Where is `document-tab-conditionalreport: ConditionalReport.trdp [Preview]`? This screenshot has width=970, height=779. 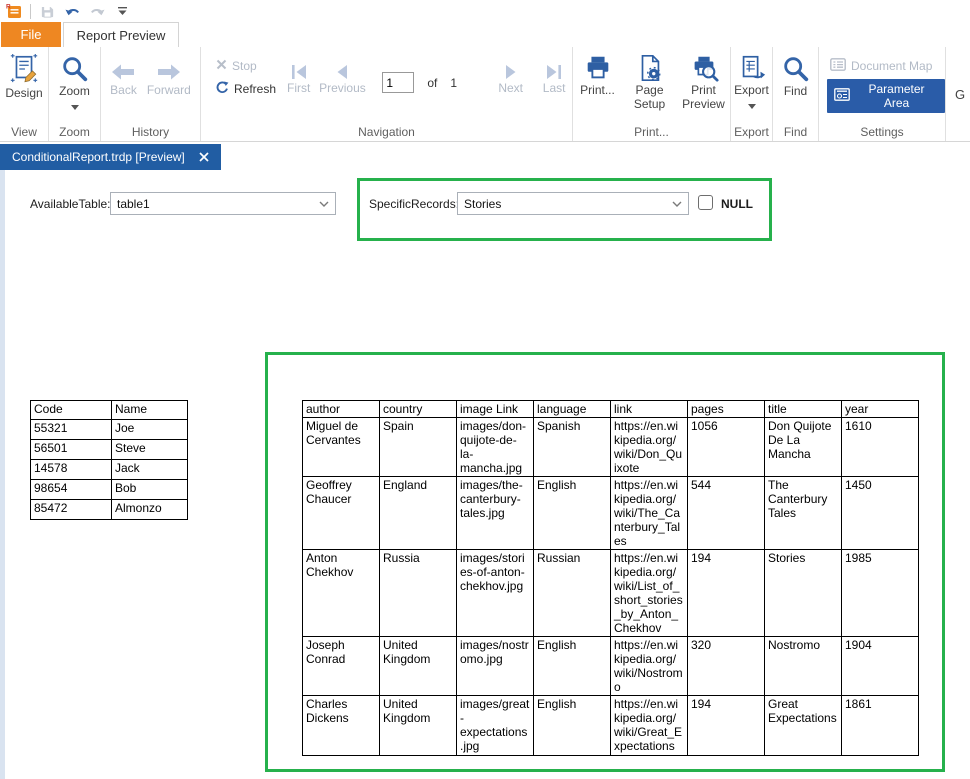 document-tab-conditionalreport: ConditionalReport.trdp [Preview] is located at coordinates (110, 157).